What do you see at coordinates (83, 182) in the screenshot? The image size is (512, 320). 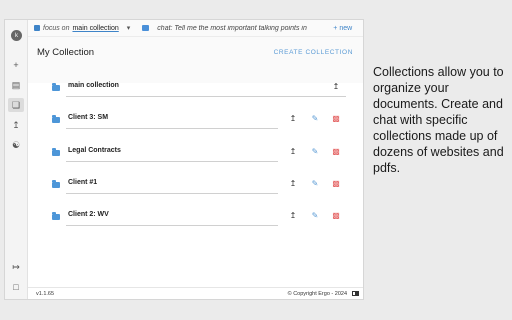 I see `collection-name: Client #1` at bounding box center [83, 182].